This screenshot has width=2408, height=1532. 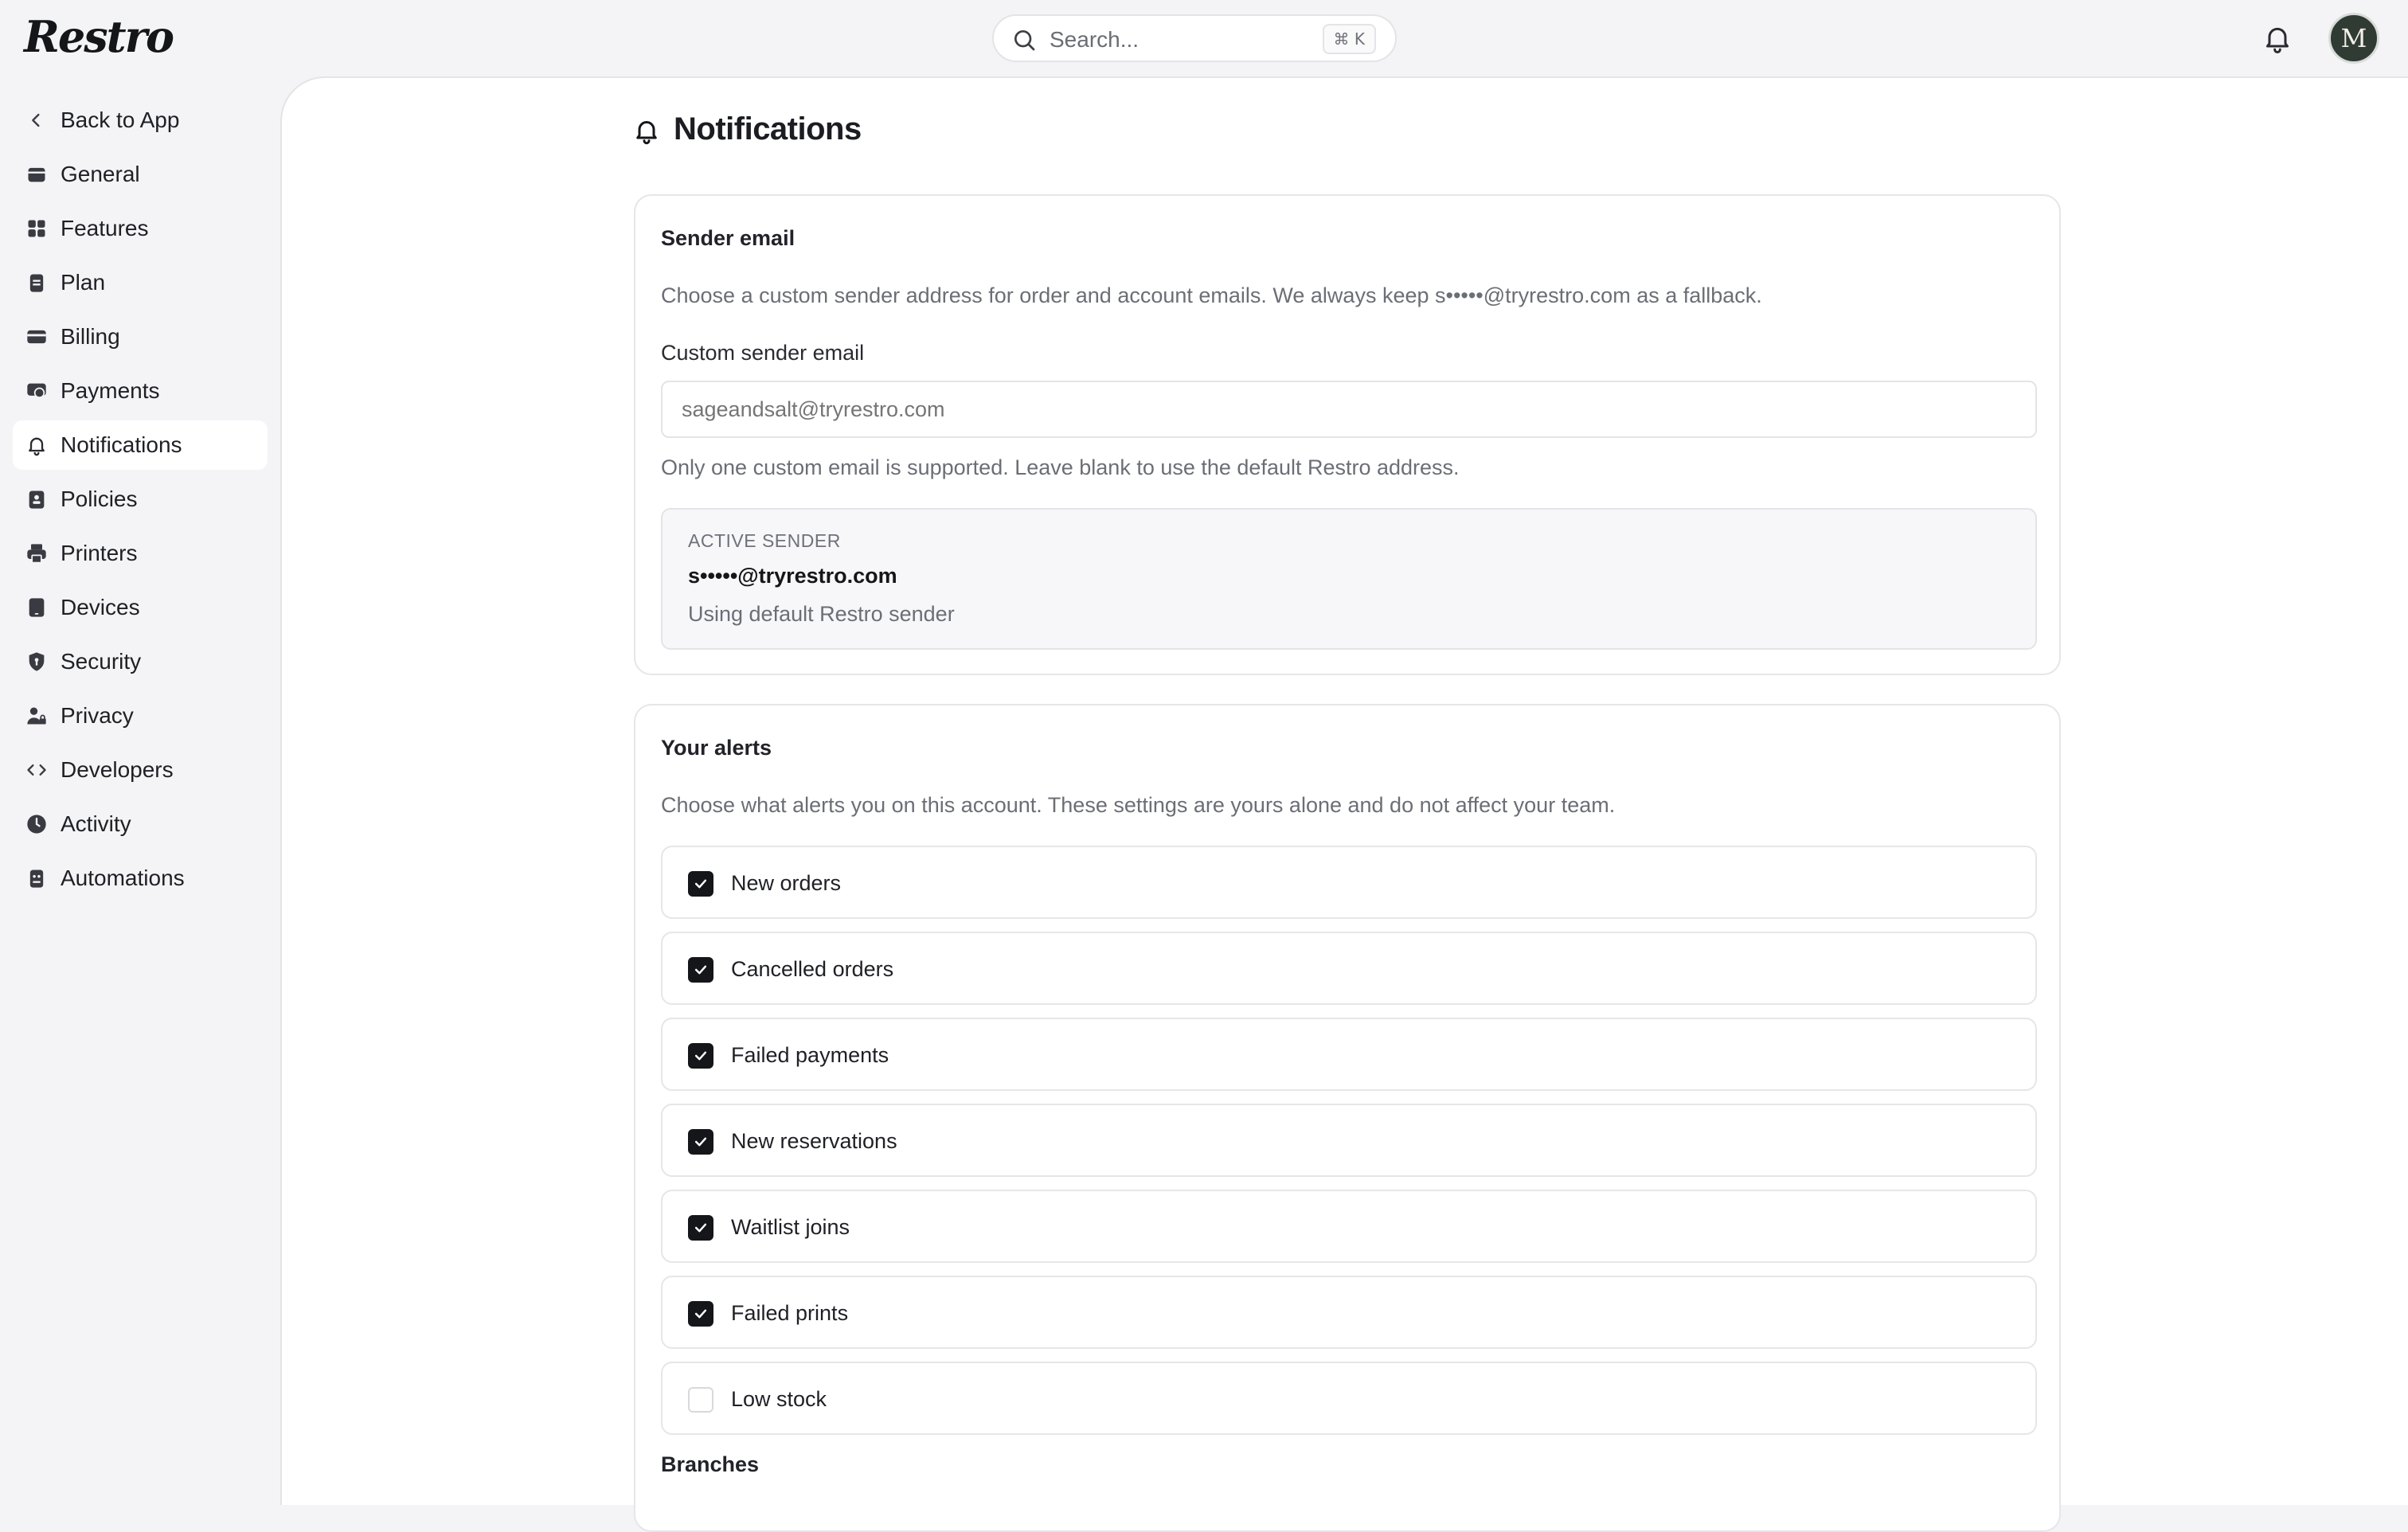 I want to click on sidebar-item-label: Developers, so click(x=118, y=769).